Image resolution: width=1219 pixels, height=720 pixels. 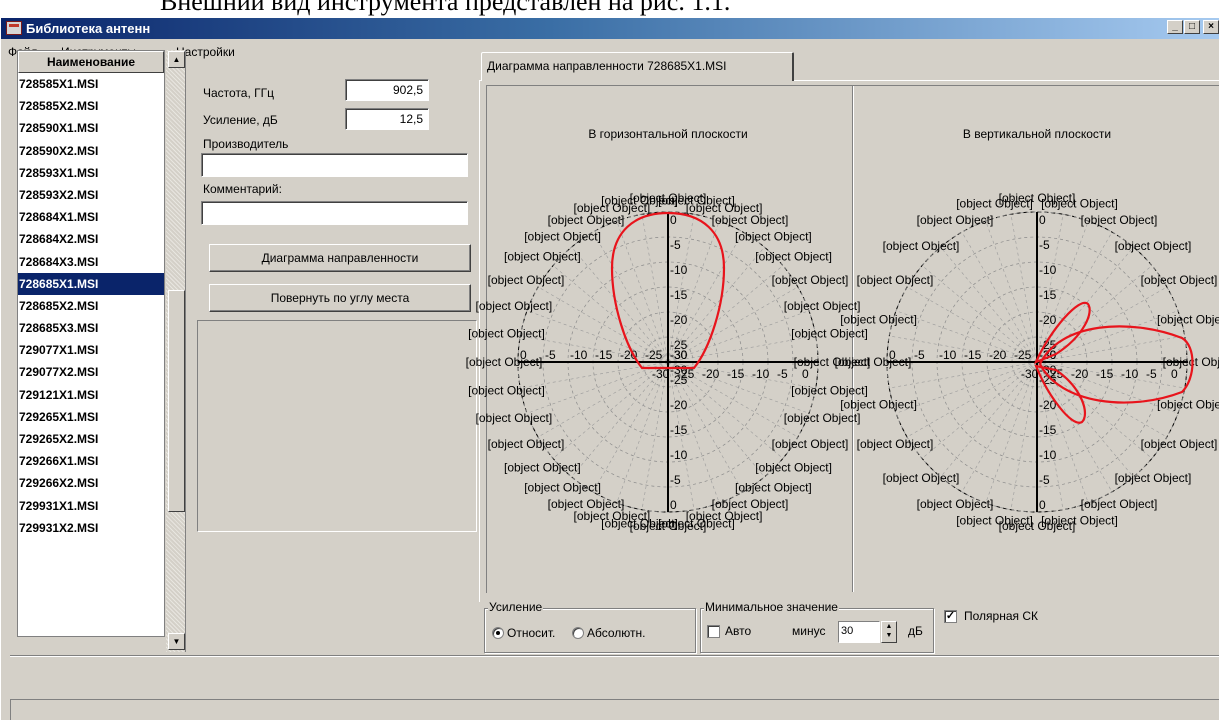 I want to click on radio-absolute-label: Абсолютн., so click(x=616, y=633).